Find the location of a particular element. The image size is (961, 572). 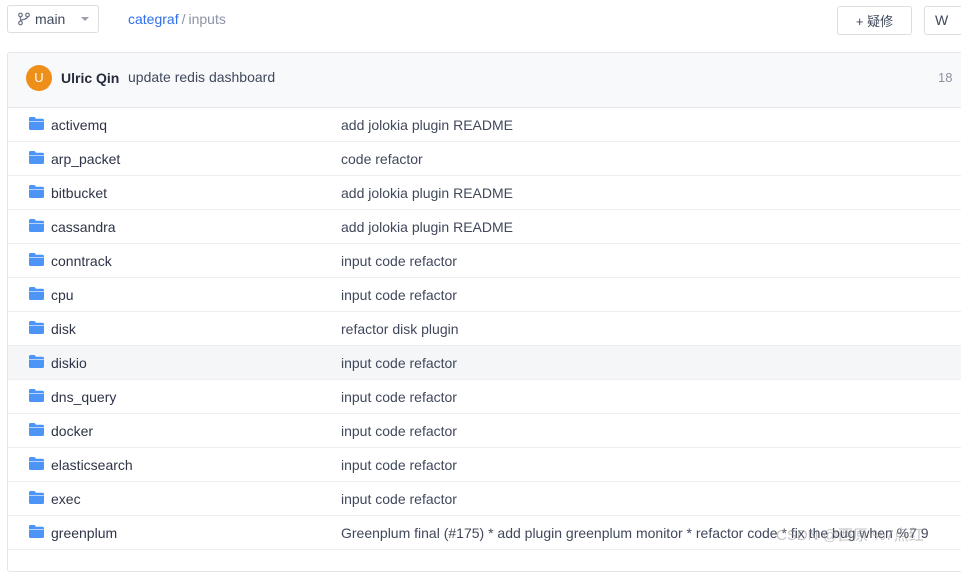

new-issue-button: + 疑修 is located at coordinates (874, 20).